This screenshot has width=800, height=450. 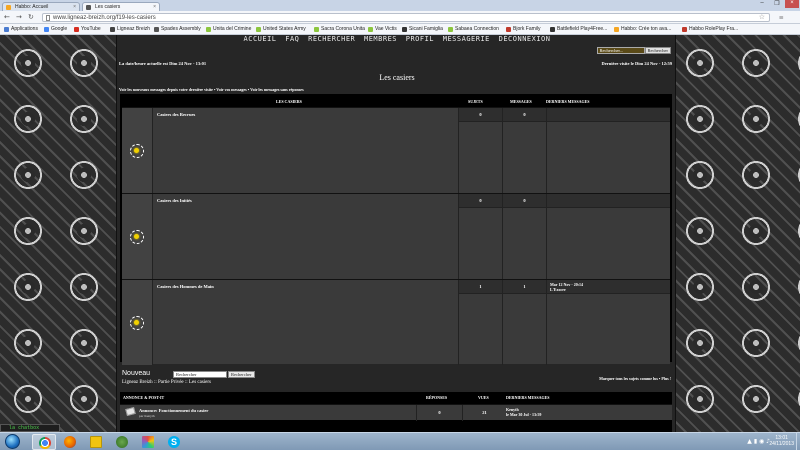 What do you see at coordinates (397, 77) in the screenshot?
I see `page-title: Les casiers` at bounding box center [397, 77].